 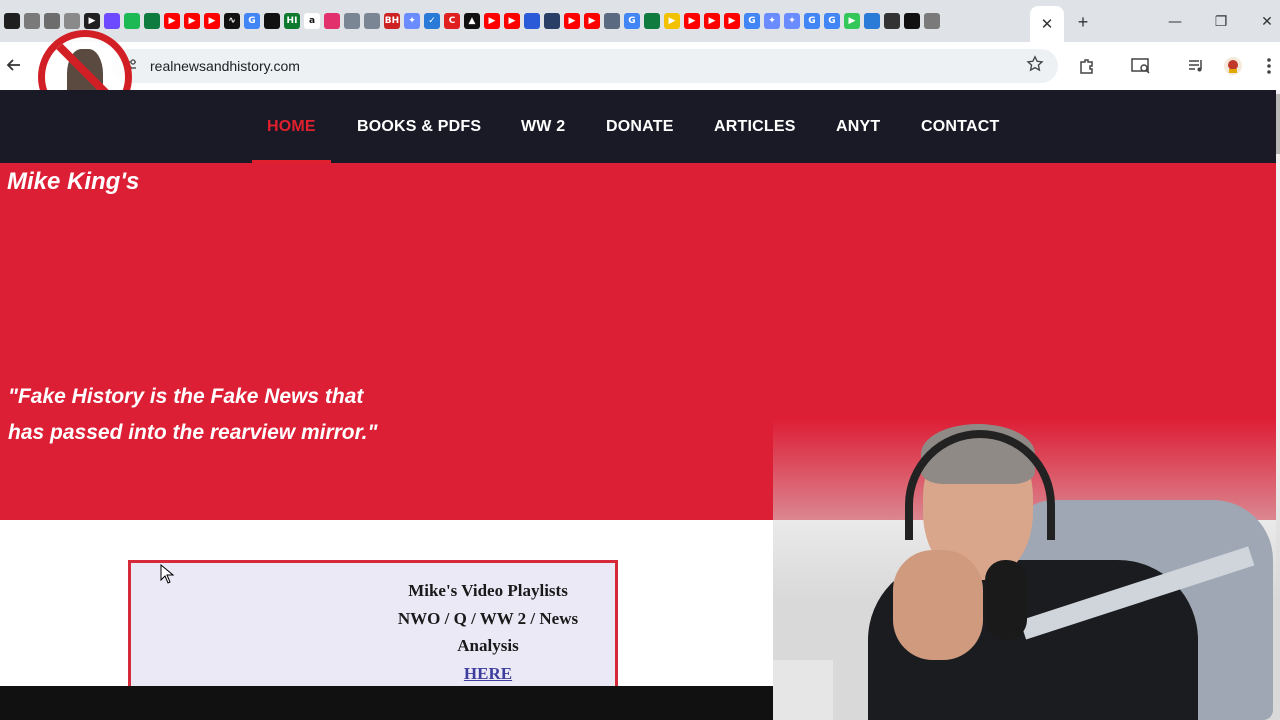 What do you see at coordinates (852, 21) in the screenshot?
I see `tab-favicon-green-icon: ▶` at bounding box center [852, 21].